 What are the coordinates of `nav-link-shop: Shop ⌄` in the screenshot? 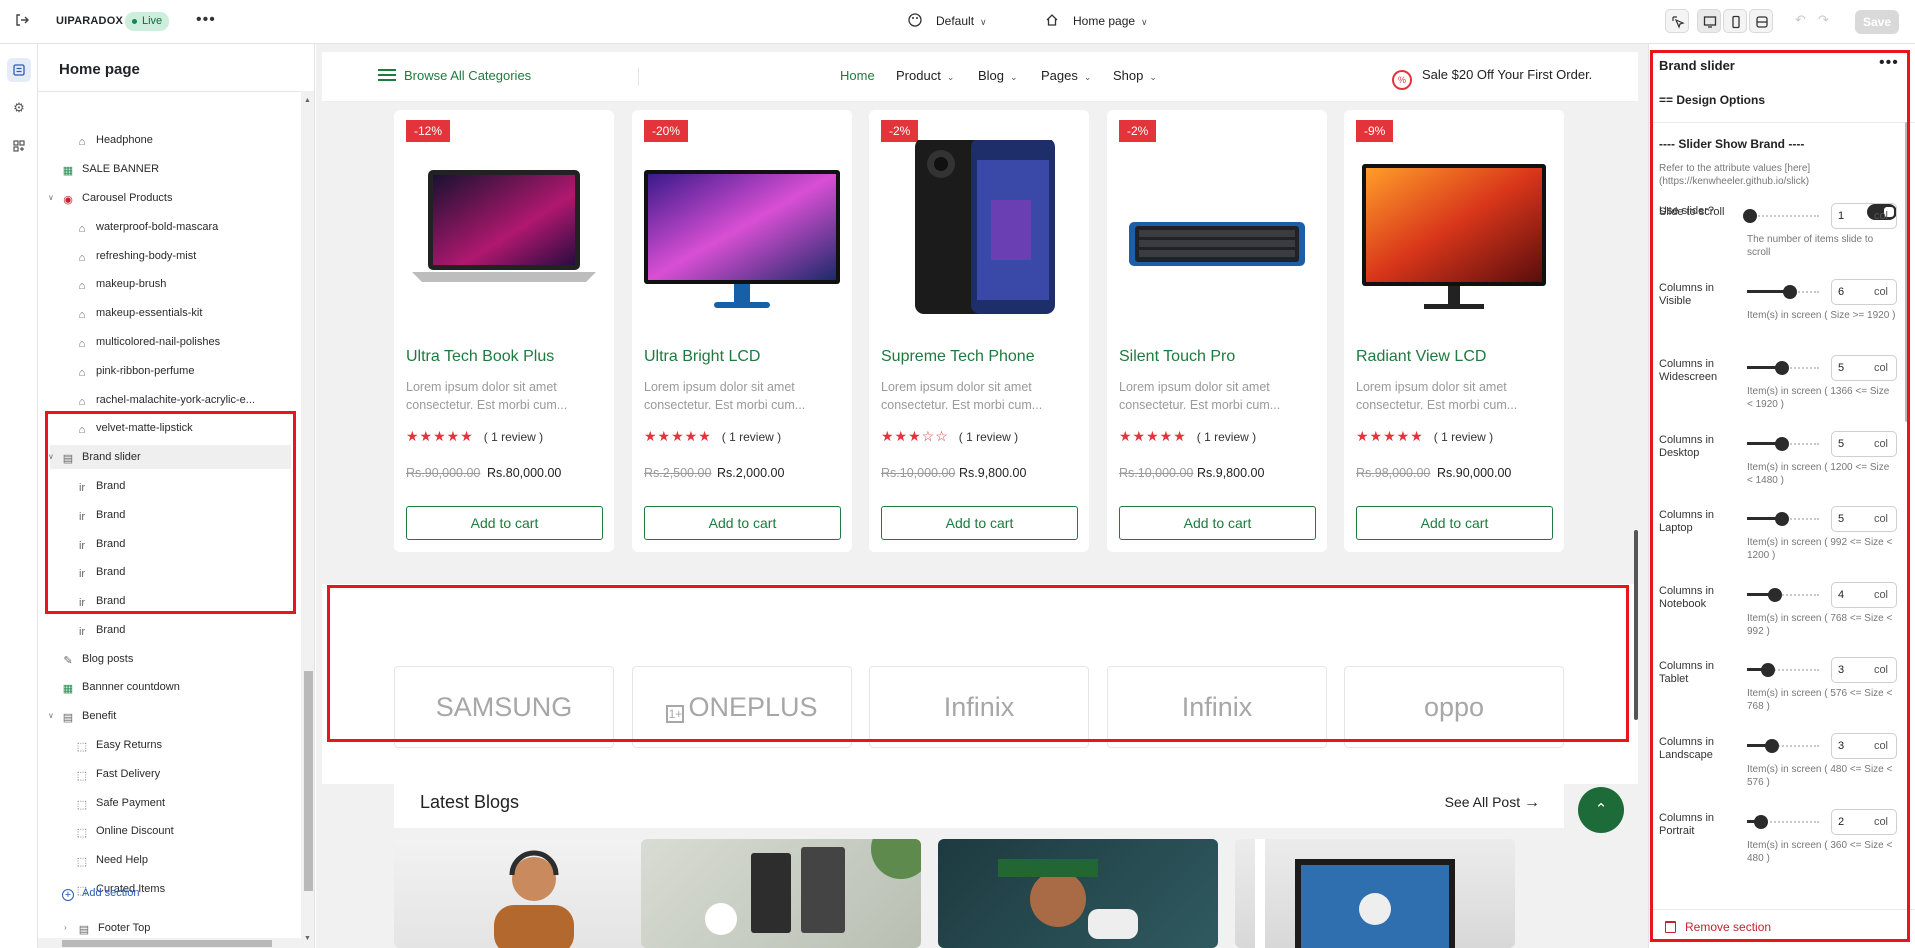 It's located at (1135, 75).